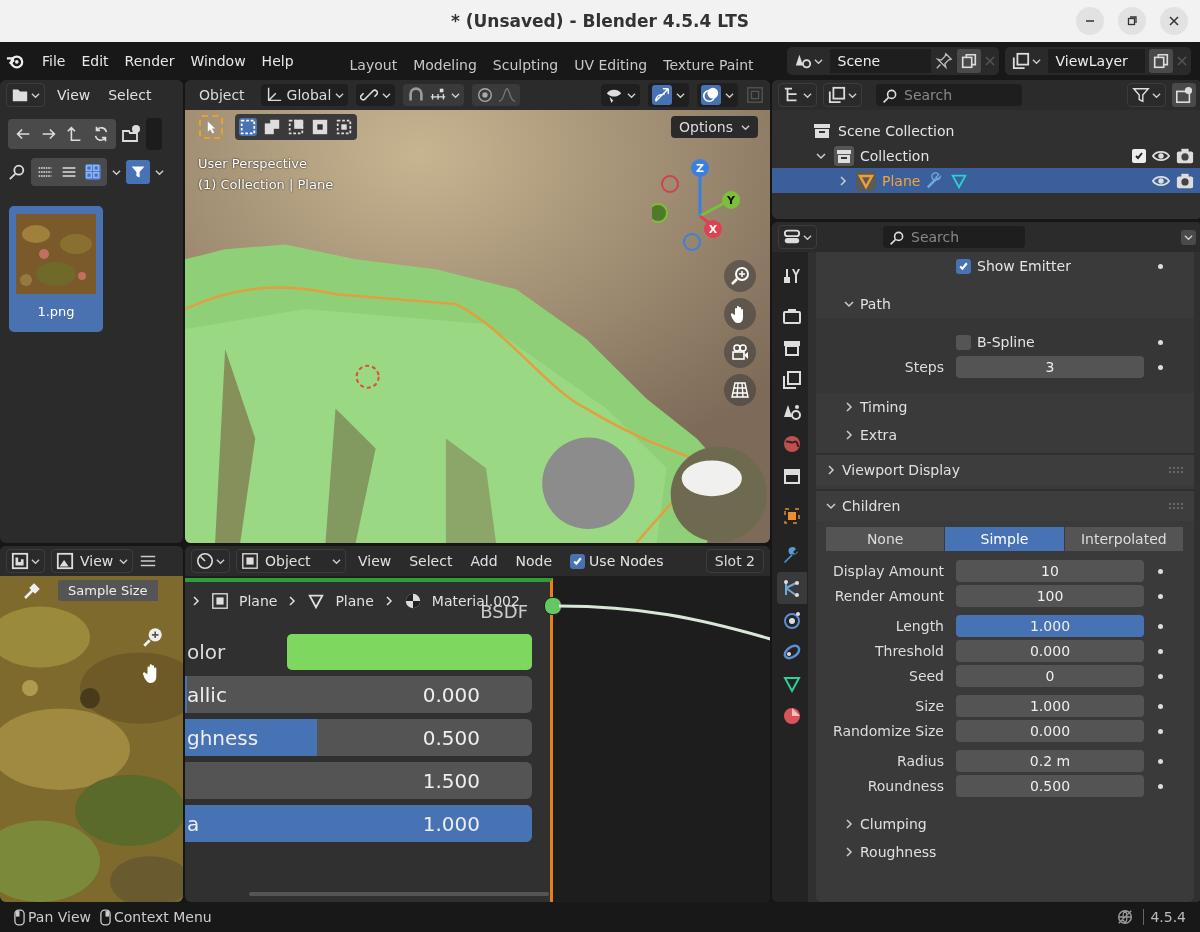 Image resolution: width=1200 pixels, height=932 pixels. What do you see at coordinates (711, 95) in the screenshot?
I see `overlay-toggle` at bounding box center [711, 95].